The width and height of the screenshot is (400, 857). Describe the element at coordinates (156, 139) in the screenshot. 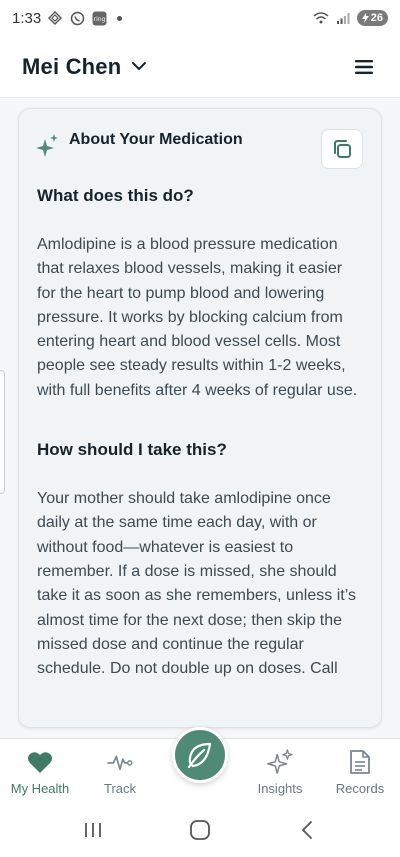

I see `card-title: About Your Medication` at that location.